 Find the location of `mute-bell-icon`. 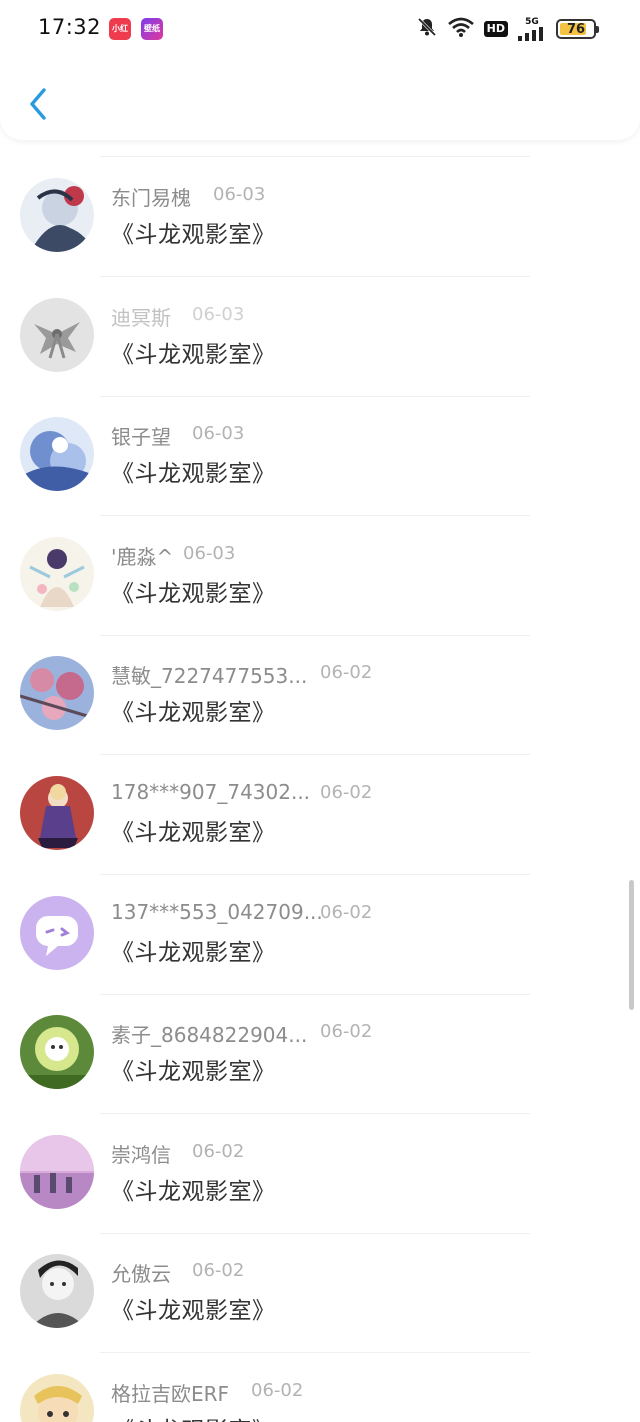

mute-bell-icon is located at coordinates (427, 29).